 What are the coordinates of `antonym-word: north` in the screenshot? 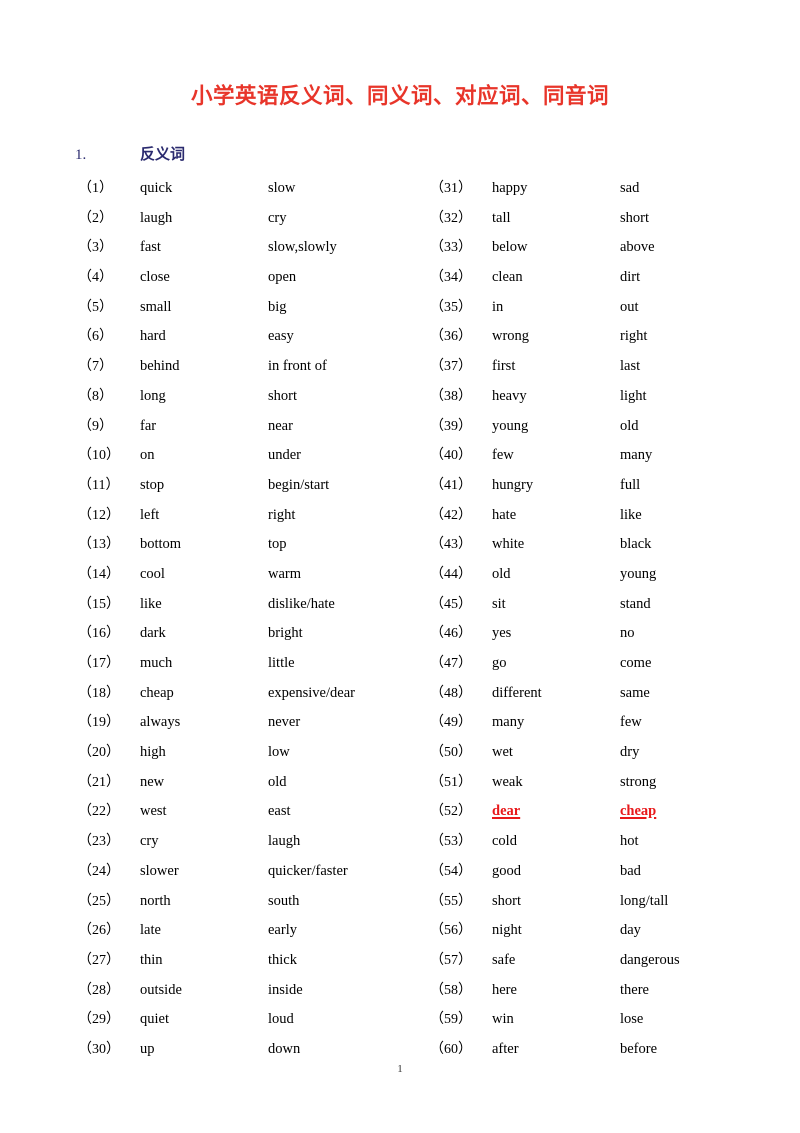 It's located at (155, 900).